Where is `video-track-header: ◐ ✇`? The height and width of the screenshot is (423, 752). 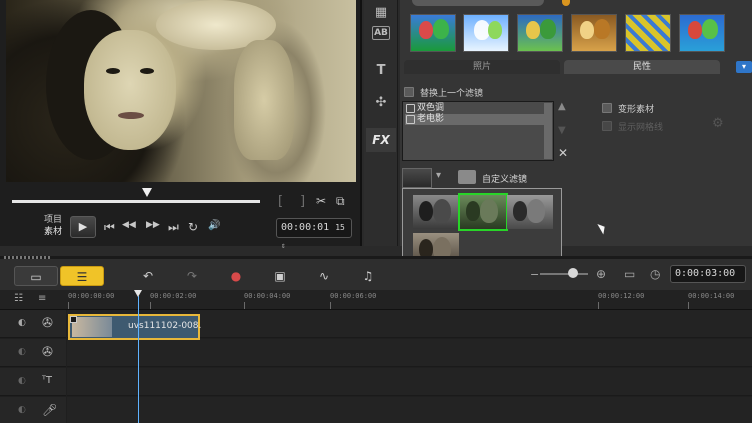
video-track-header: ◐ ✇ is located at coordinates (33, 324).